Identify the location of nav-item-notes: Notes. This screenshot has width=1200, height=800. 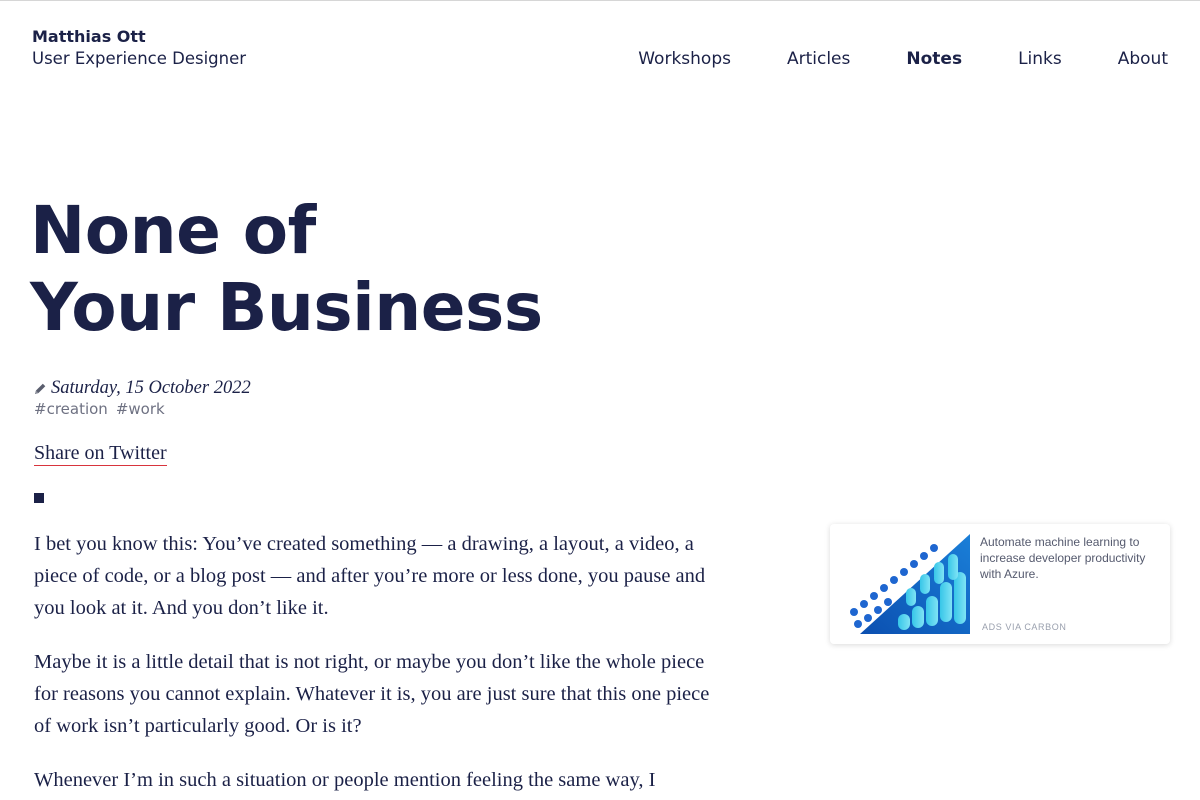
(934, 59).